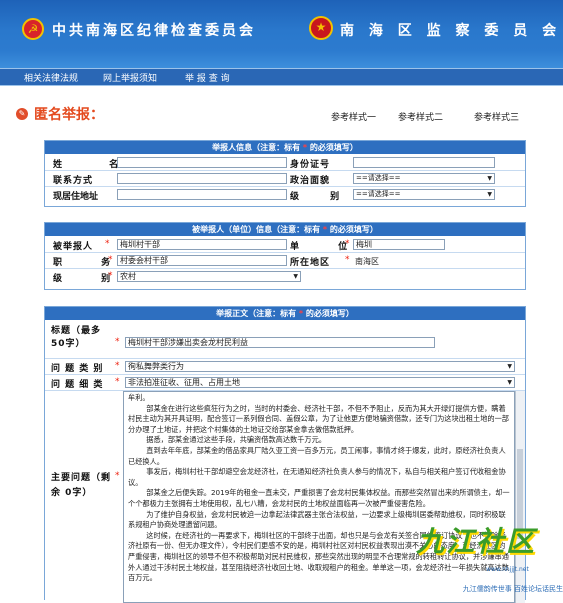 This screenshot has width=563, height=603. What do you see at coordinates (77, 369) in the screenshot?
I see `category-label: 问 题 类 别` at bounding box center [77, 369].